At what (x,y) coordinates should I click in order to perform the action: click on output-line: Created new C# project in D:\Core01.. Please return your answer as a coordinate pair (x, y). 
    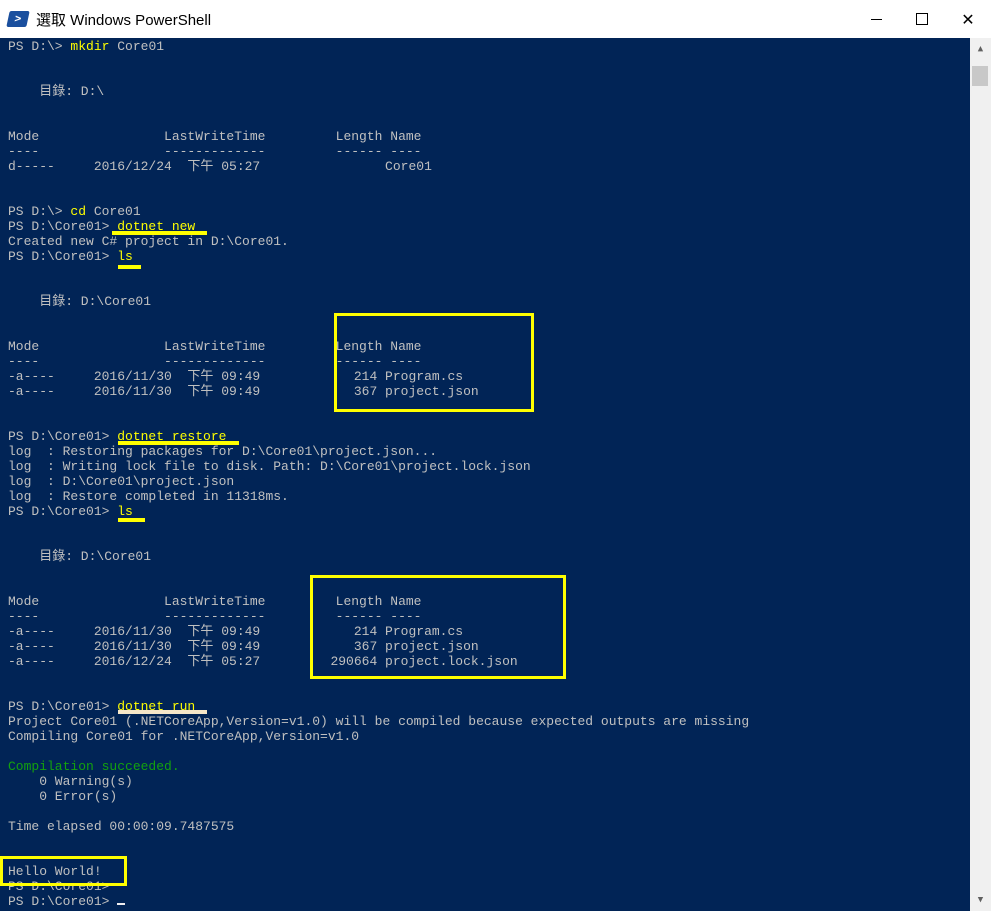
    Looking at the image, I should click on (148, 241).